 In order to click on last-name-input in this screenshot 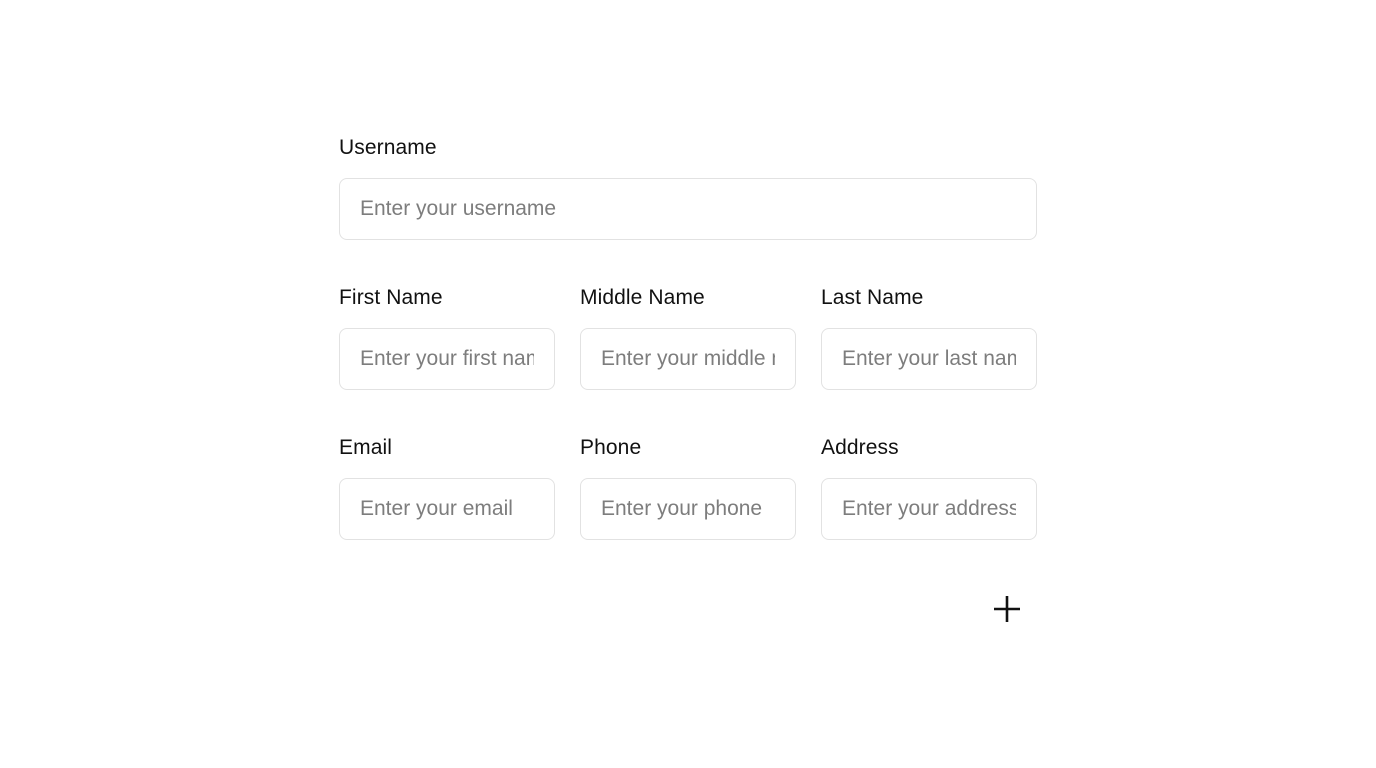, I will do `click(929, 359)`.